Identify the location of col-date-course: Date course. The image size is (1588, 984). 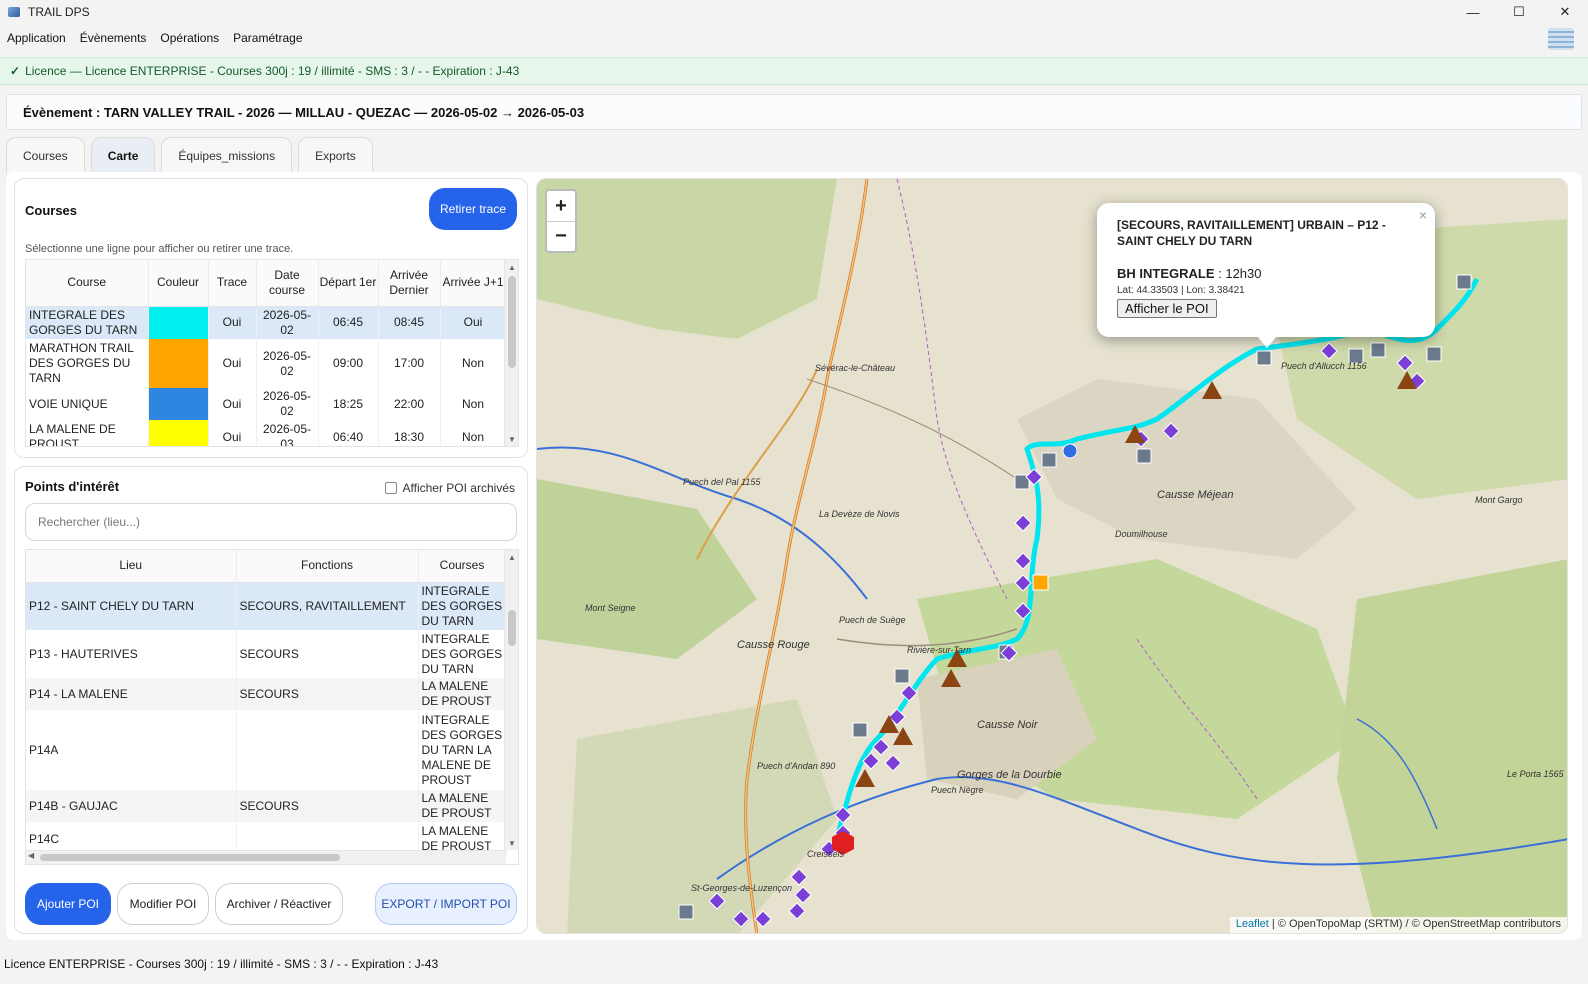
(287, 283).